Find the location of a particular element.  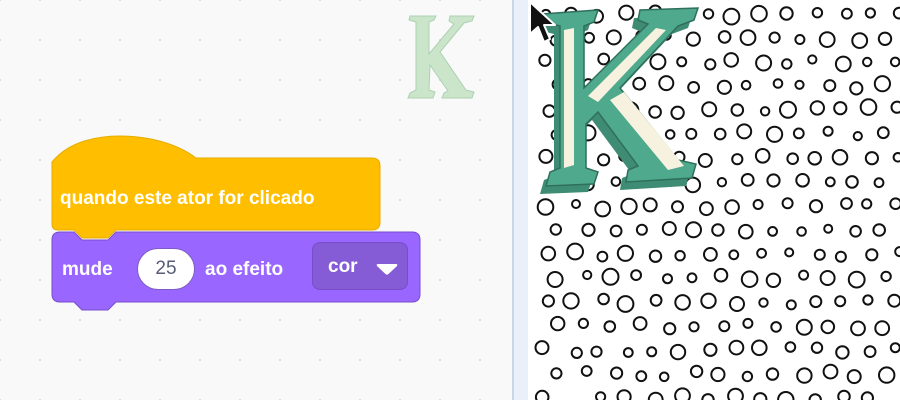

arrow-cursor-icon is located at coordinates (542, 22).